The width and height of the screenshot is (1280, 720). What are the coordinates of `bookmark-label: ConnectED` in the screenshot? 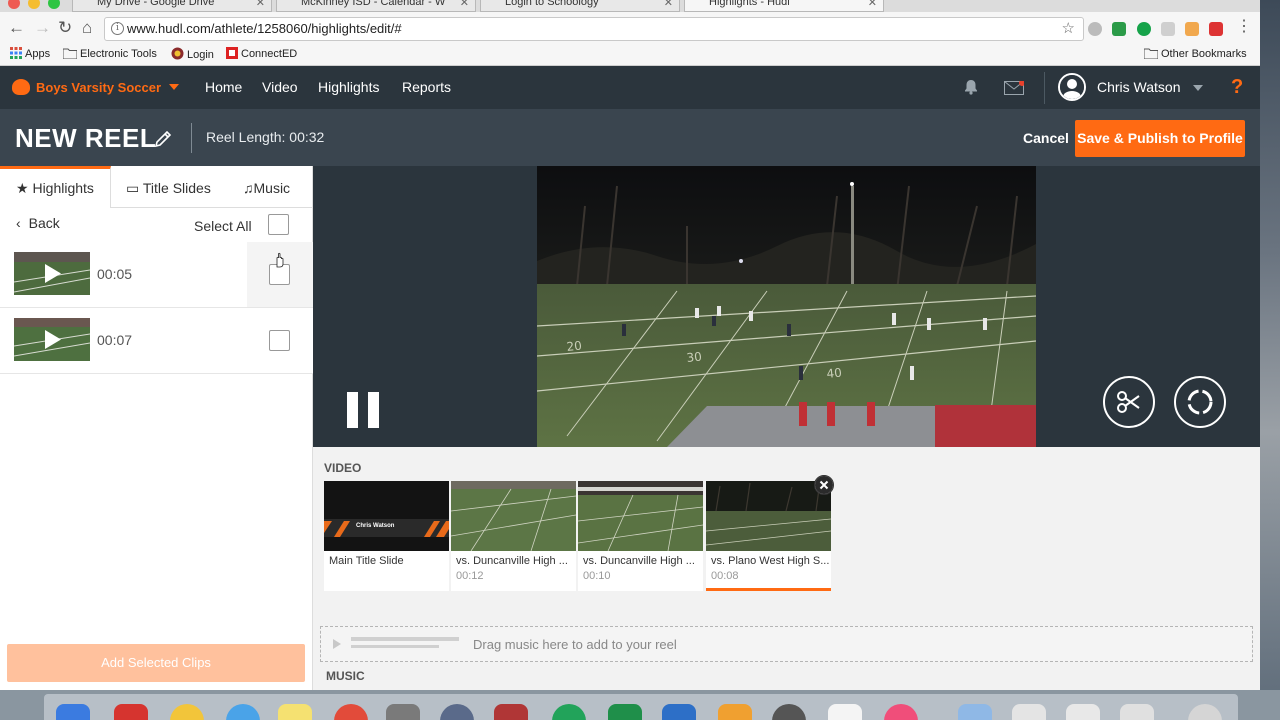 It's located at (269, 54).